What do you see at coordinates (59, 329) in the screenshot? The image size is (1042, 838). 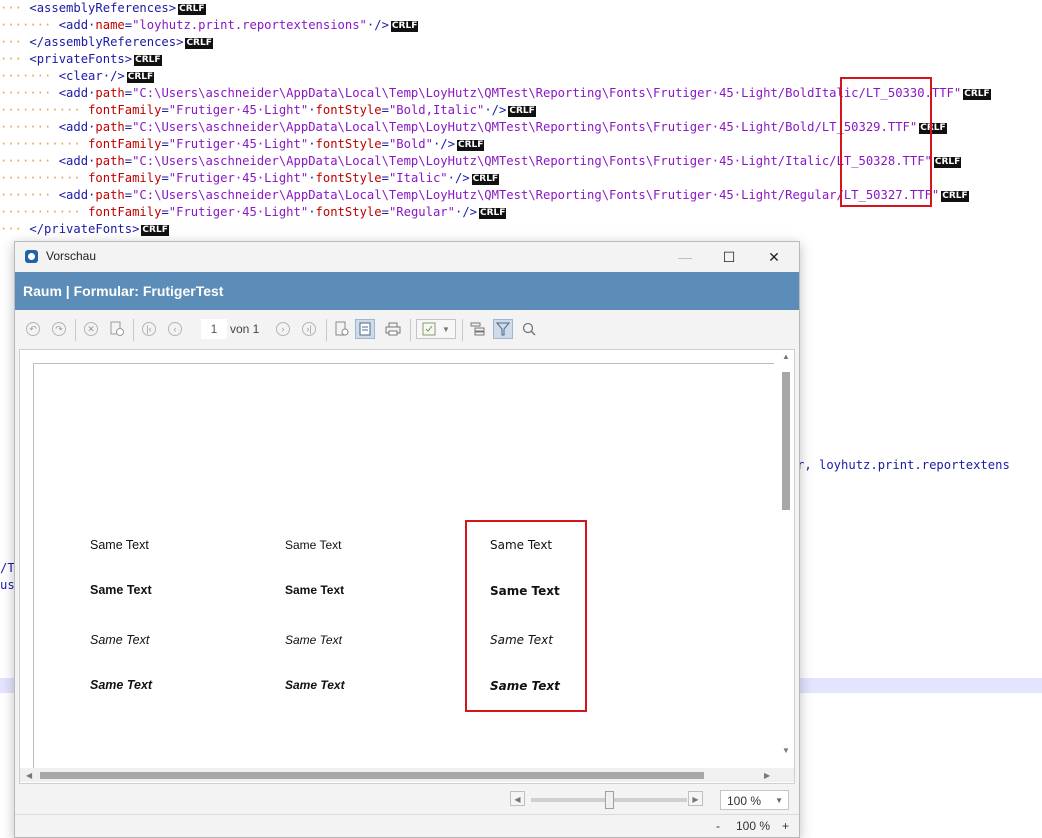 I see `redo-icon: ↷` at bounding box center [59, 329].